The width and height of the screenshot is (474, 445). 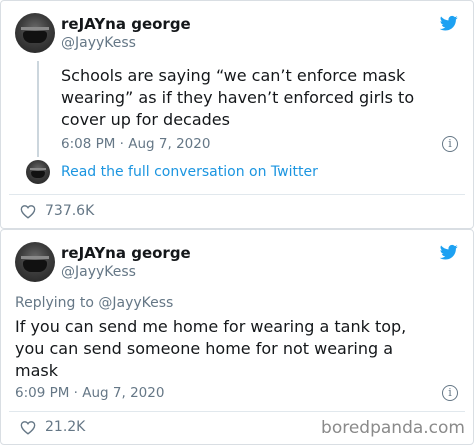 I want to click on tweet-text-line-3: cover up for decades, so click(x=145, y=119).